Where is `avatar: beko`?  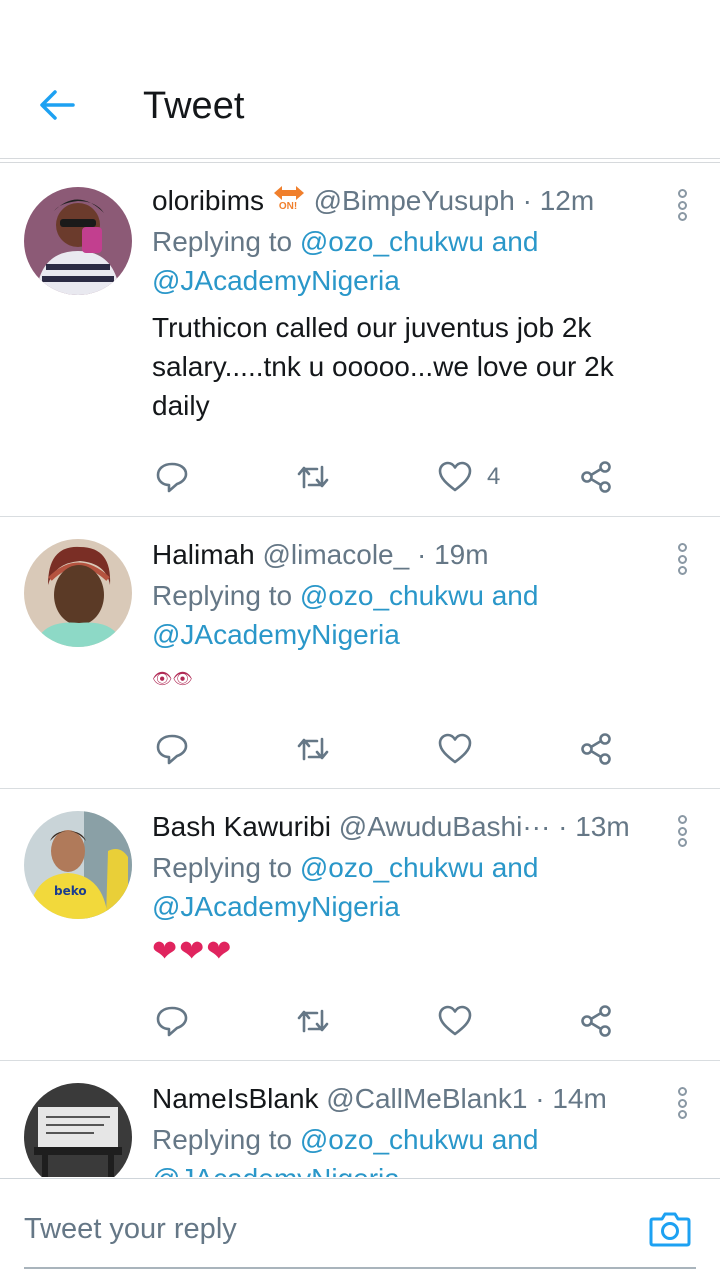 avatar: beko is located at coordinates (78, 865).